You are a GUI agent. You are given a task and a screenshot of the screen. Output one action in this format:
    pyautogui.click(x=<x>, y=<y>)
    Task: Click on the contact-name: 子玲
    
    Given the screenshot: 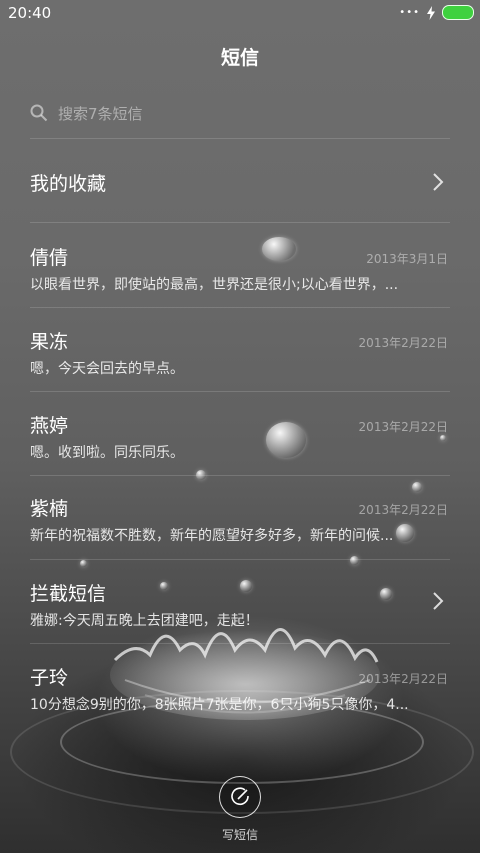 What is the action you would take?
    pyautogui.click(x=49, y=678)
    